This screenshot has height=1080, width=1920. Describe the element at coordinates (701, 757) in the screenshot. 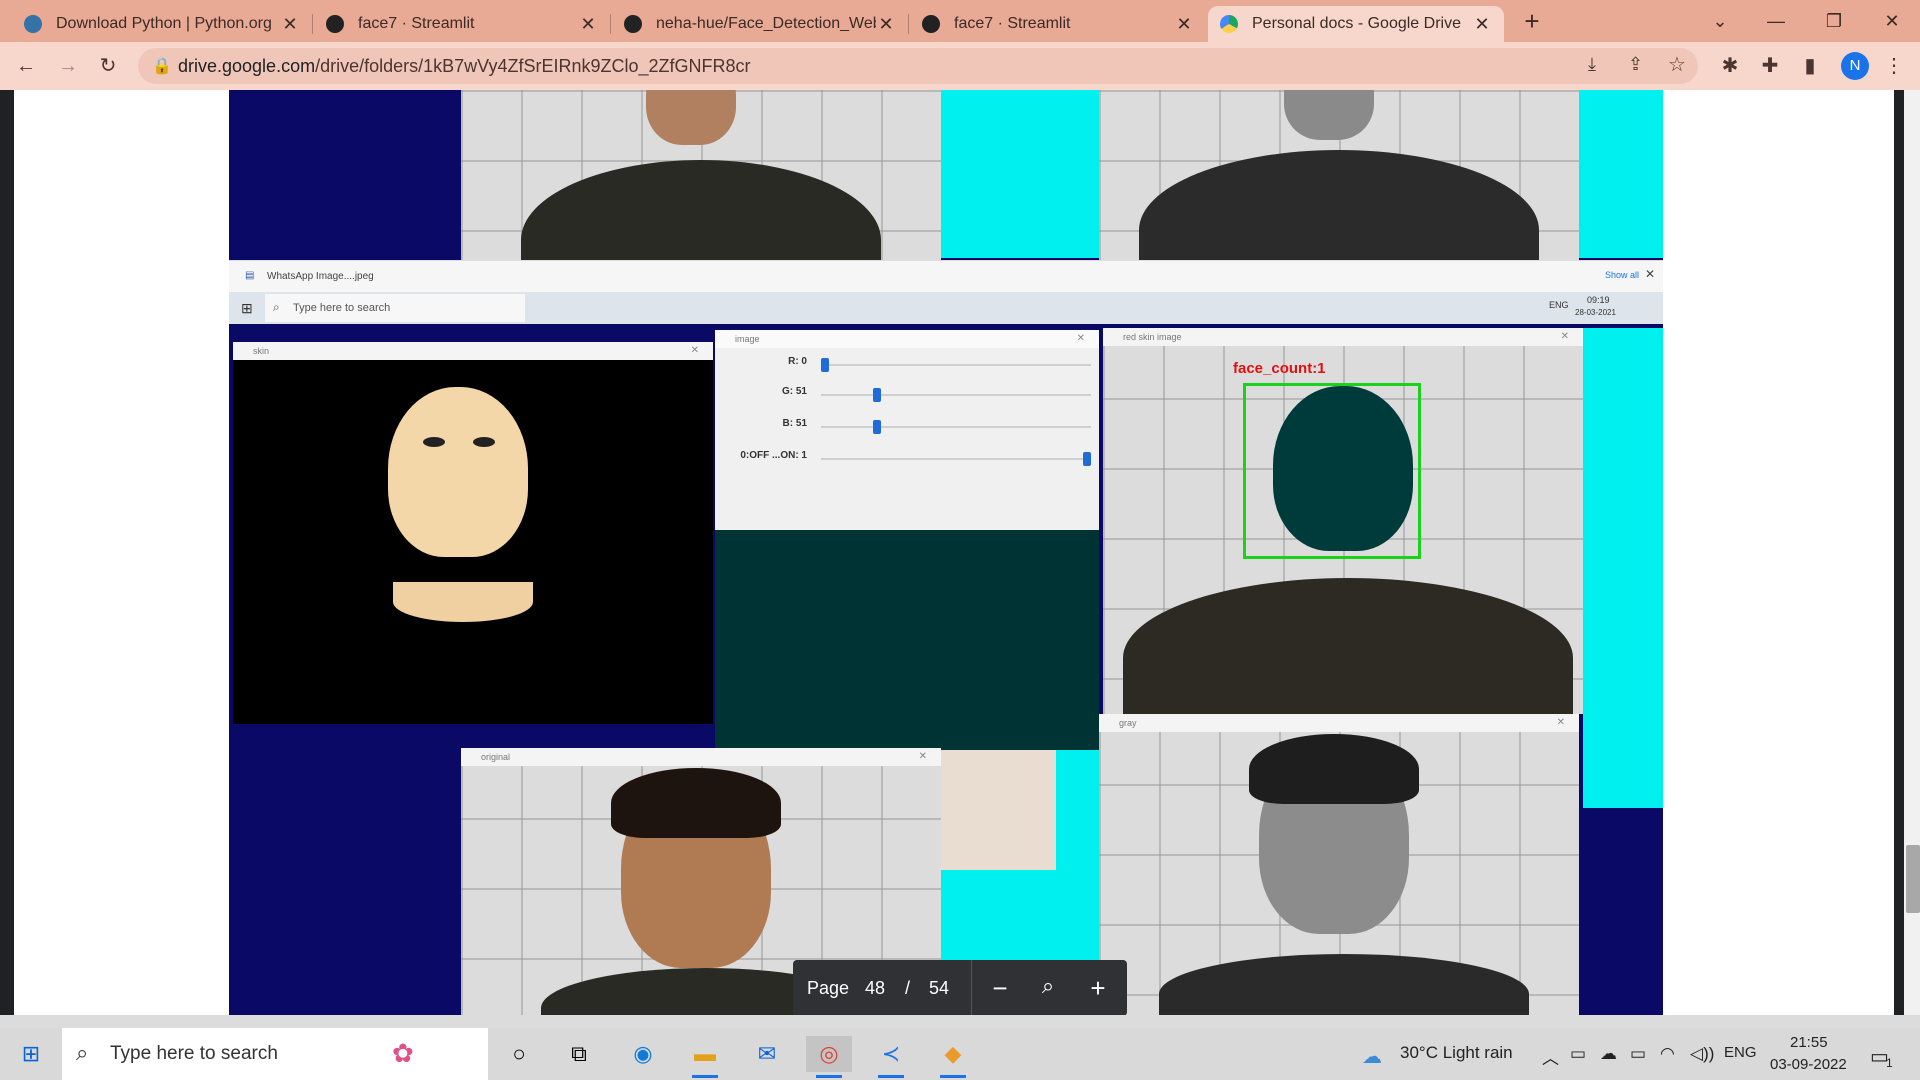

I see `original-window-title: original ✕` at that location.